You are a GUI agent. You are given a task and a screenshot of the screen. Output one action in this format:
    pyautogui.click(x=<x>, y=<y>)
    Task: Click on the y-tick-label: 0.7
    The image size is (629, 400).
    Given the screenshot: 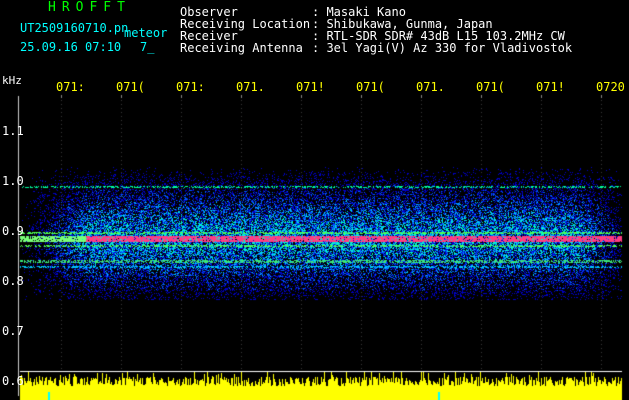 What is the action you would take?
    pyautogui.click(x=13, y=331)
    